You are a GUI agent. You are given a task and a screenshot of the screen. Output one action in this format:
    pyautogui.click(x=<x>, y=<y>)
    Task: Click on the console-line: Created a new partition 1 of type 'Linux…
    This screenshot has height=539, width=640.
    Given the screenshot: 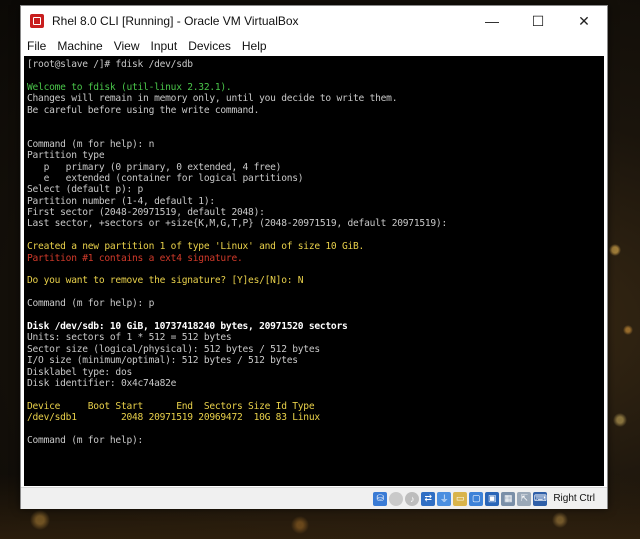 What is the action you would take?
    pyautogui.click(x=196, y=247)
    